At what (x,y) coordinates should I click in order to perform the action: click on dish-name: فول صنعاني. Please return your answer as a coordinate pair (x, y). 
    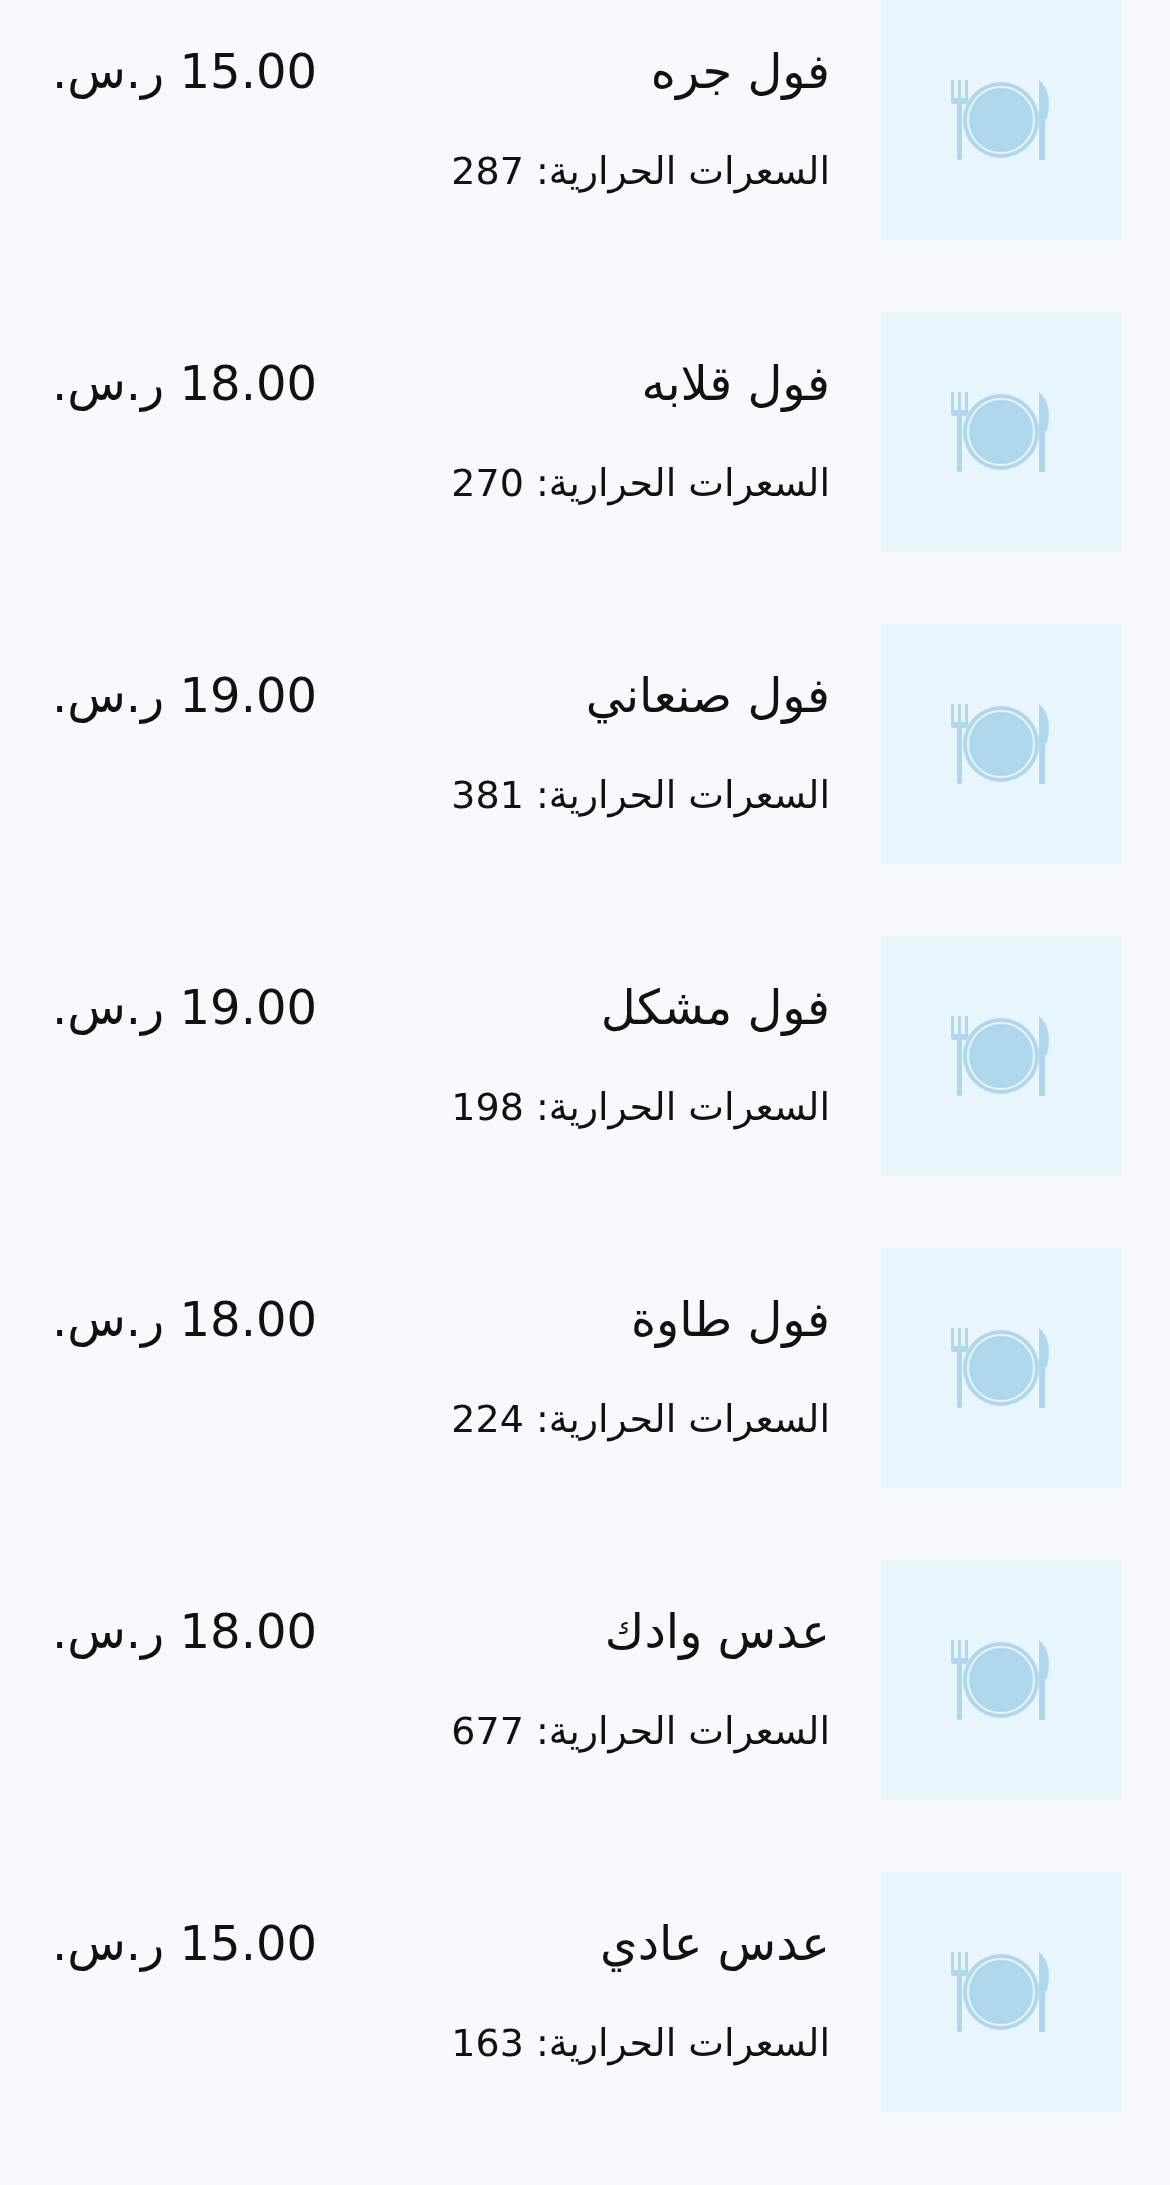
    Looking at the image, I should click on (707, 696).